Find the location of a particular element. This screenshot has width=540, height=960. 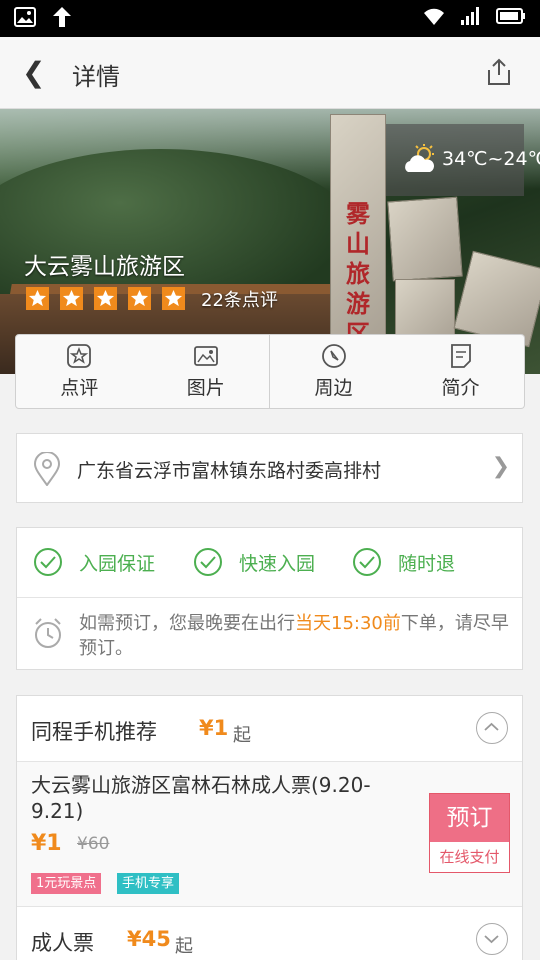

page-title: 详情 is located at coordinates (96, 77).